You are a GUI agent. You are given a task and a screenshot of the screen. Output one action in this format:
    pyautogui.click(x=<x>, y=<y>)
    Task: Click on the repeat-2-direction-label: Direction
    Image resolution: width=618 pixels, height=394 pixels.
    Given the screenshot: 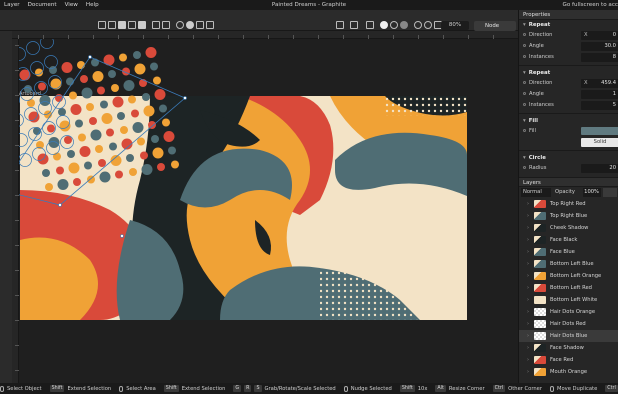 What is the action you would take?
    pyautogui.click(x=541, y=83)
    